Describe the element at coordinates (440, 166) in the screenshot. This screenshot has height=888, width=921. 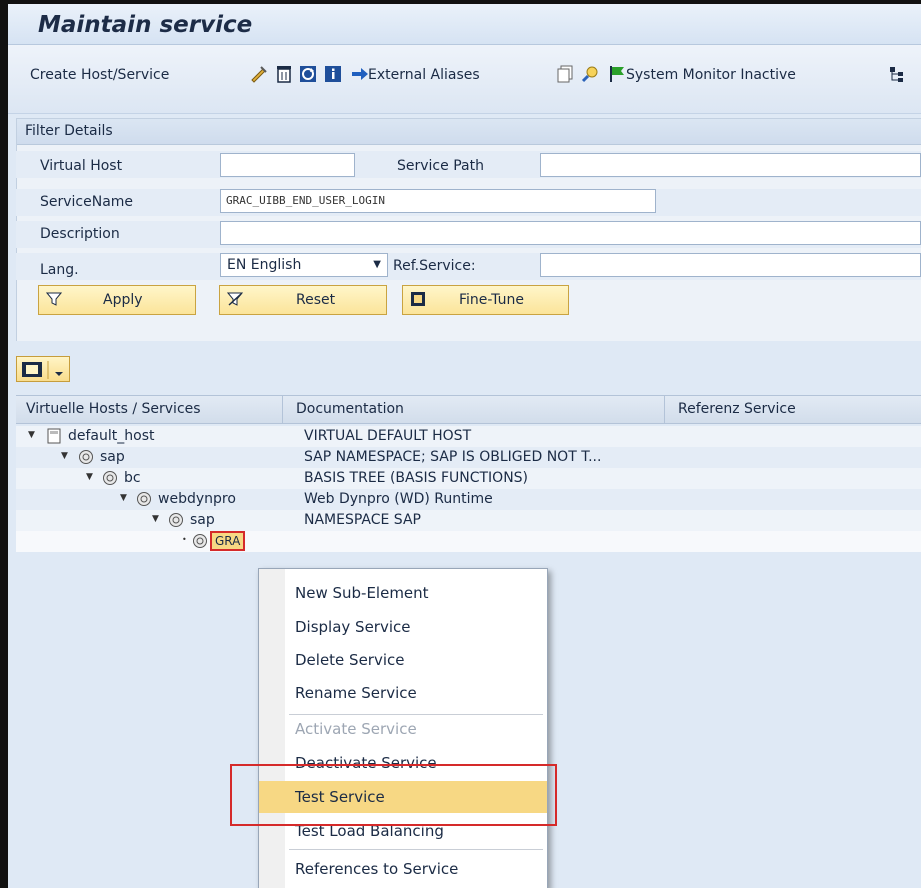
I see `service-path-label: Service Path` at that location.